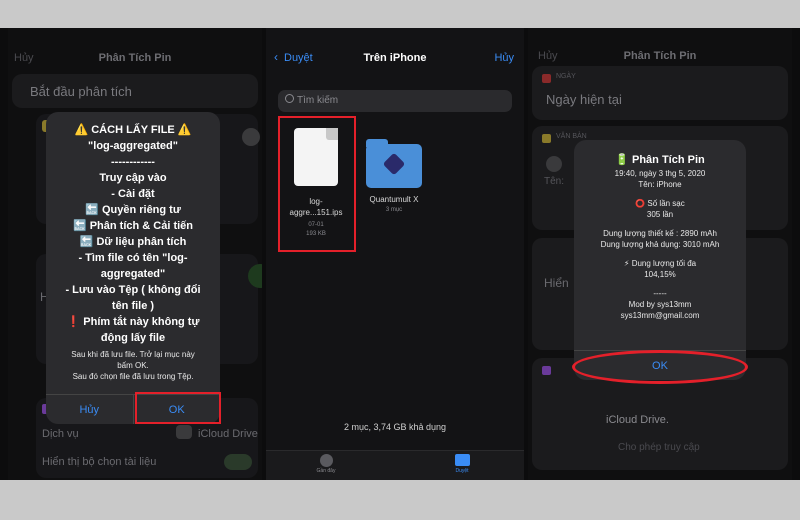 The image size is (800, 520). What do you see at coordinates (554, 164) in the screenshot?
I see `bg-circle-button-right` at bounding box center [554, 164].